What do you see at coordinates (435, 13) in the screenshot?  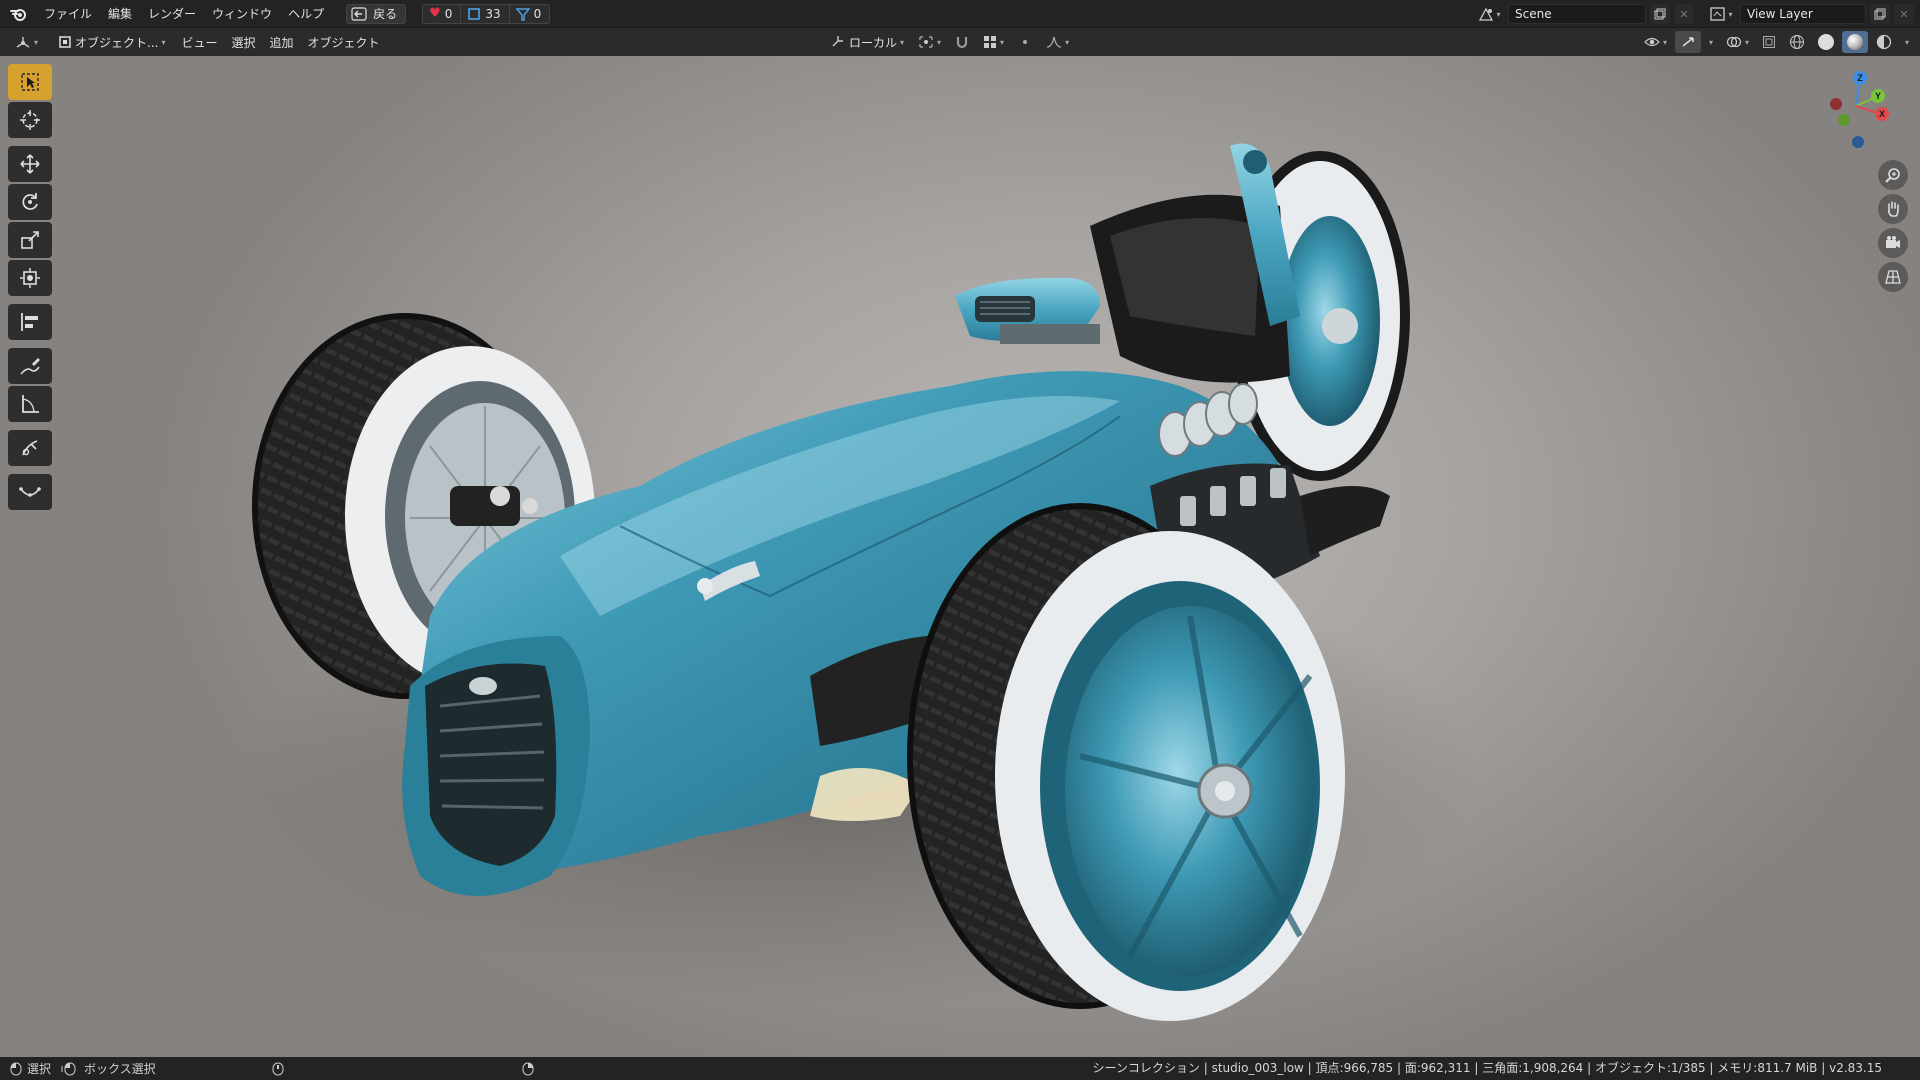 I see `heart-icon: ♥` at bounding box center [435, 13].